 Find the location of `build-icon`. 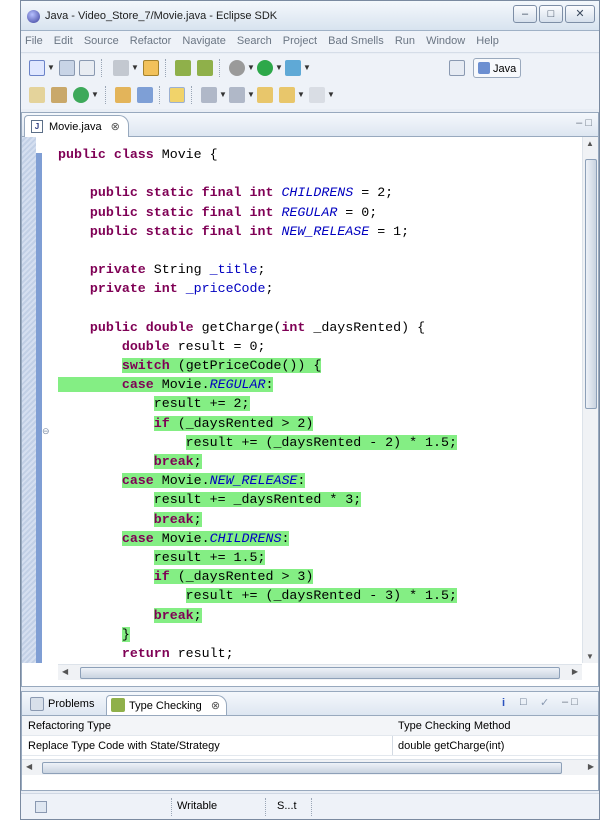

build-icon is located at coordinates (151, 68).